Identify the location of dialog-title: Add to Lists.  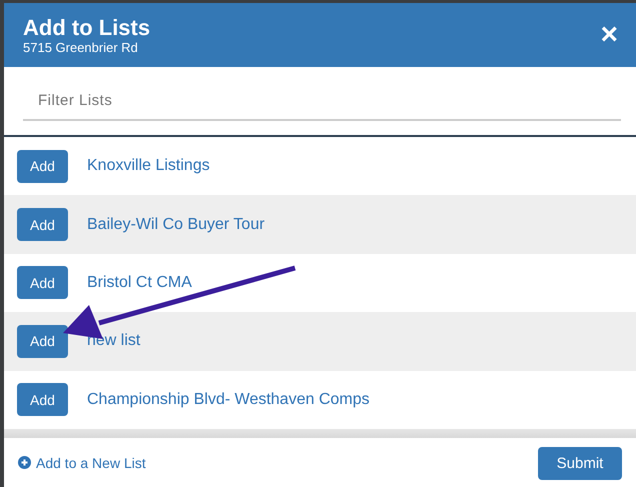
(86, 28).